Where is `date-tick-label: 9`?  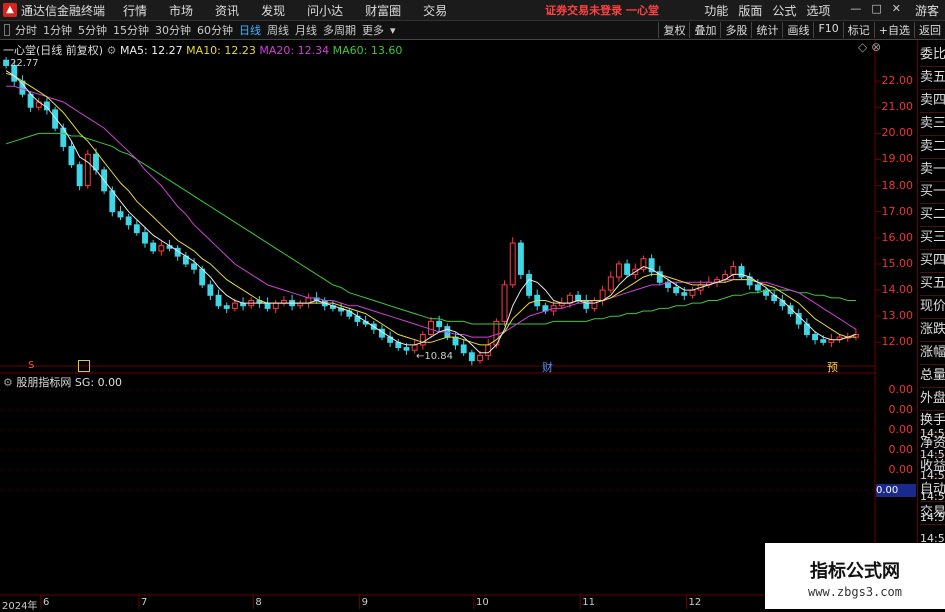
date-tick-label: 9 is located at coordinates (364, 602).